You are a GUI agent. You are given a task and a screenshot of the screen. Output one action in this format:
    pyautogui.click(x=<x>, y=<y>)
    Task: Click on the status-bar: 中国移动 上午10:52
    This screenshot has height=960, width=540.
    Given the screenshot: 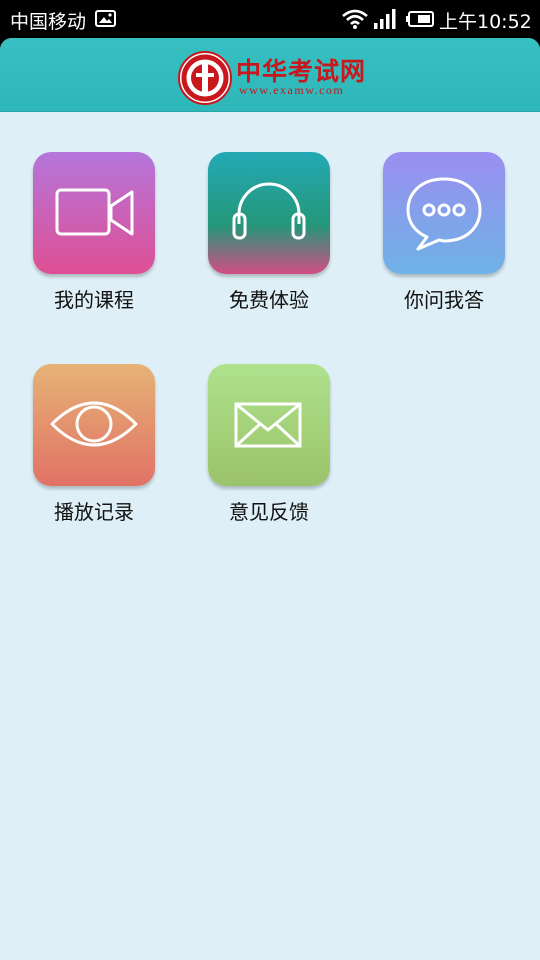 What is the action you would take?
    pyautogui.click(x=270, y=19)
    